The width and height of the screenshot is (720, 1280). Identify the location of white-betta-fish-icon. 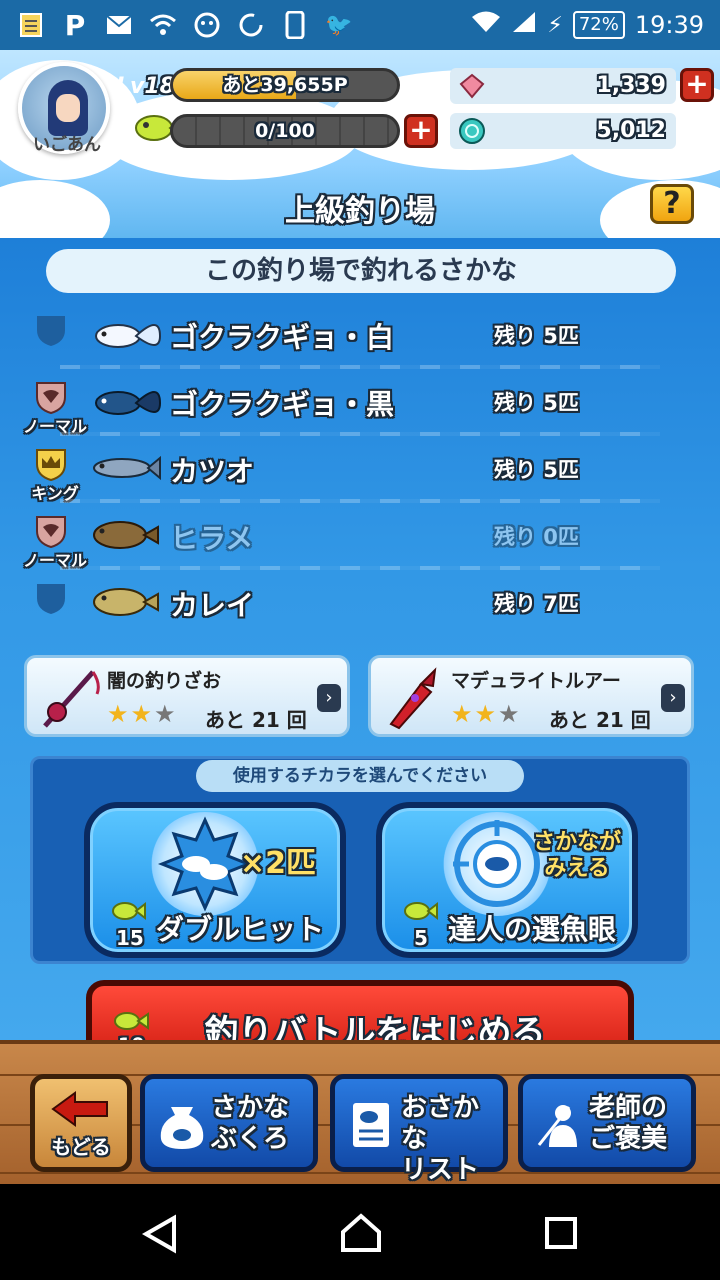
(128, 336).